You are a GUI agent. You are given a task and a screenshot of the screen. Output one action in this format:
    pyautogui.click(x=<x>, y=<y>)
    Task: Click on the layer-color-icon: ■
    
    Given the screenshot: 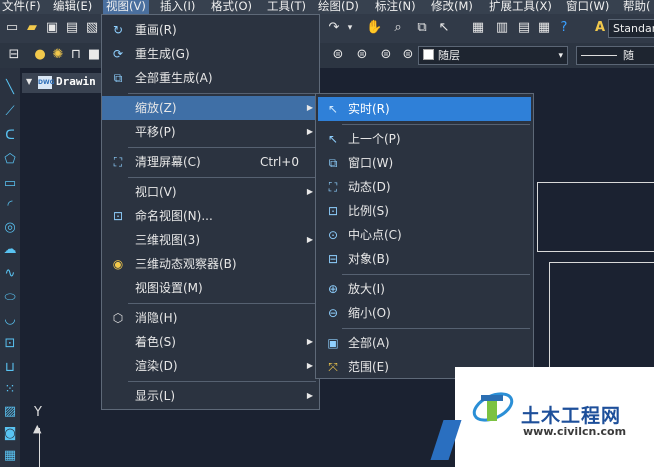 What is the action you would take?
    pyautogui.click(x=94, y=55)
    